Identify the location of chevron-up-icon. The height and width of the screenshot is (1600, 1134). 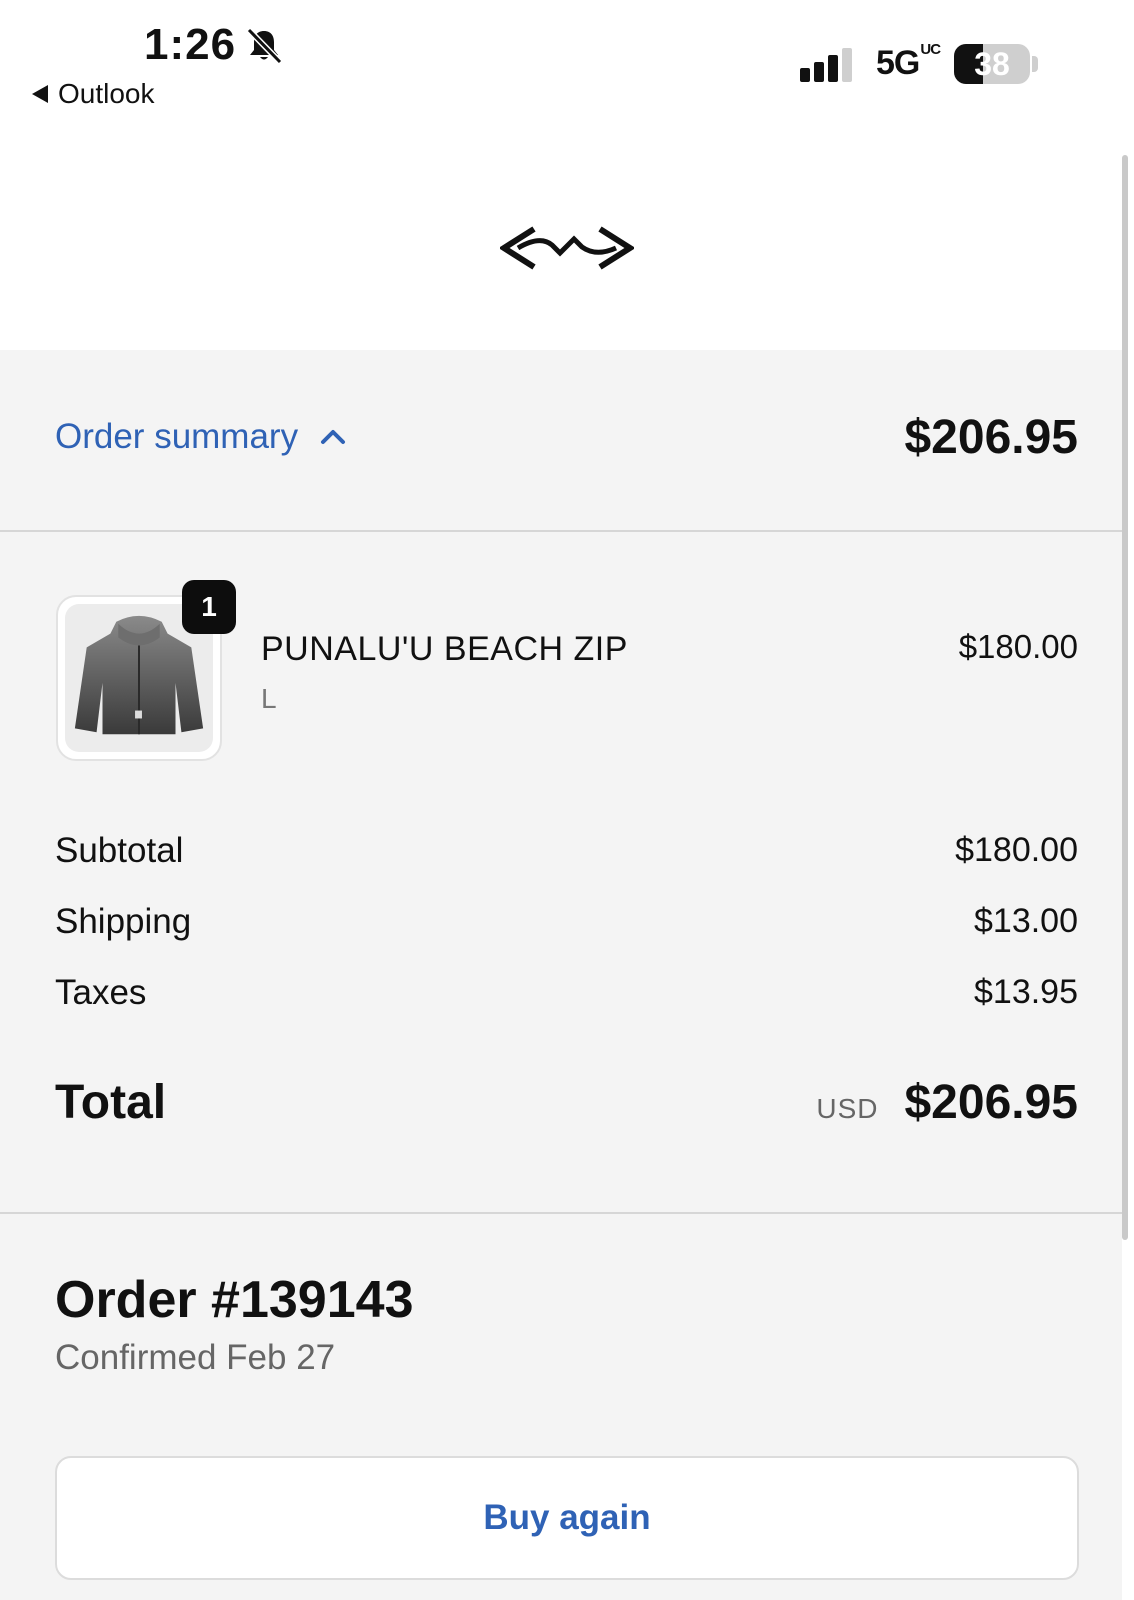
(333, 437).